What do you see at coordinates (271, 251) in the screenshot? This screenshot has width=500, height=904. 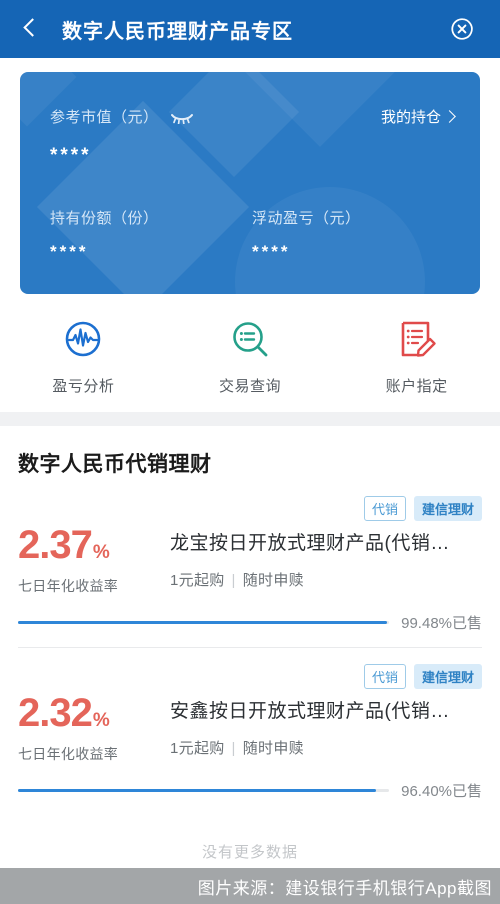 I see `pnl-amount: ****` at bounding box center [271, 251].